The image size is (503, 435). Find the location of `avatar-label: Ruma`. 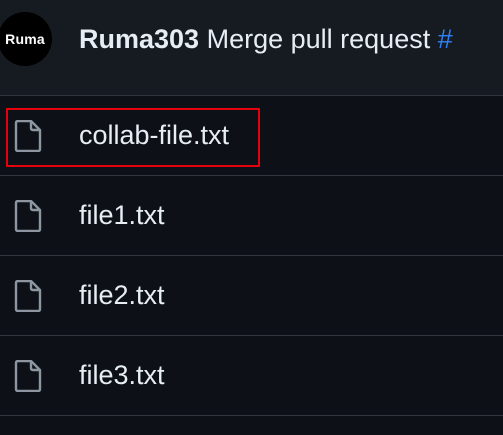

avatar-label: Ruma is located at coordinates (25, 39).